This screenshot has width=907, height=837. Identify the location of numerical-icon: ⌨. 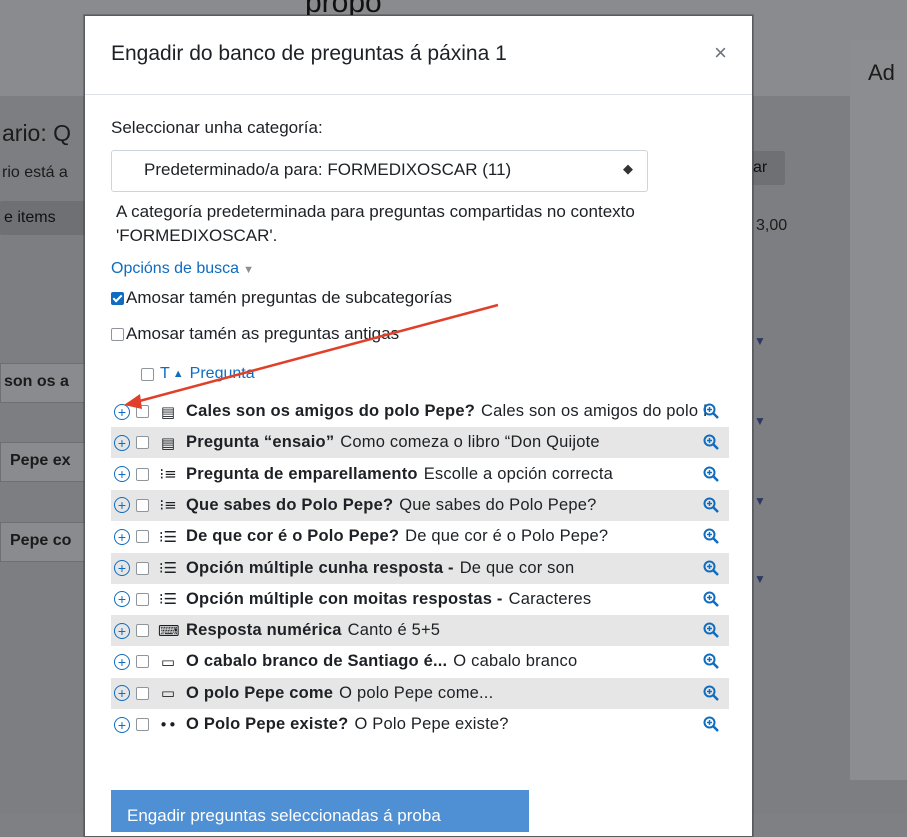
(169, 630).